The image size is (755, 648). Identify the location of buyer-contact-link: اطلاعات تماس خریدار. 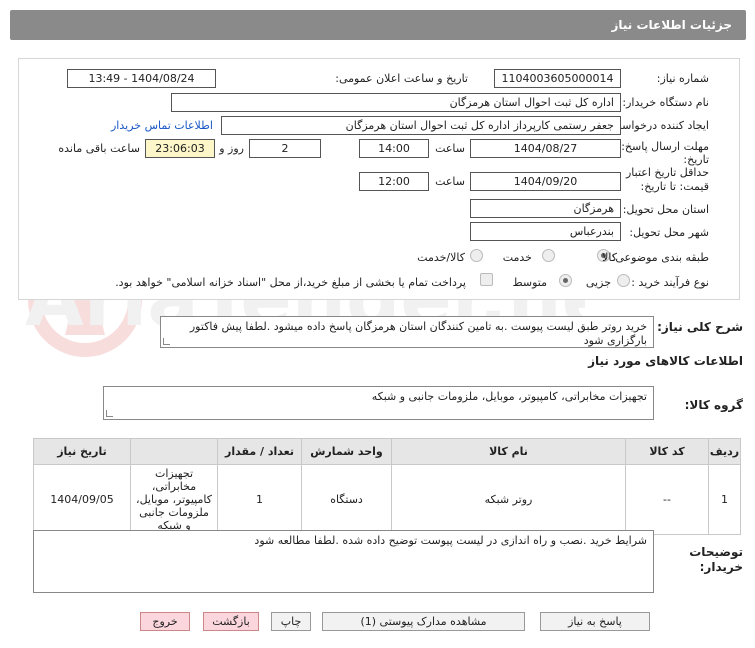
(162, 125).